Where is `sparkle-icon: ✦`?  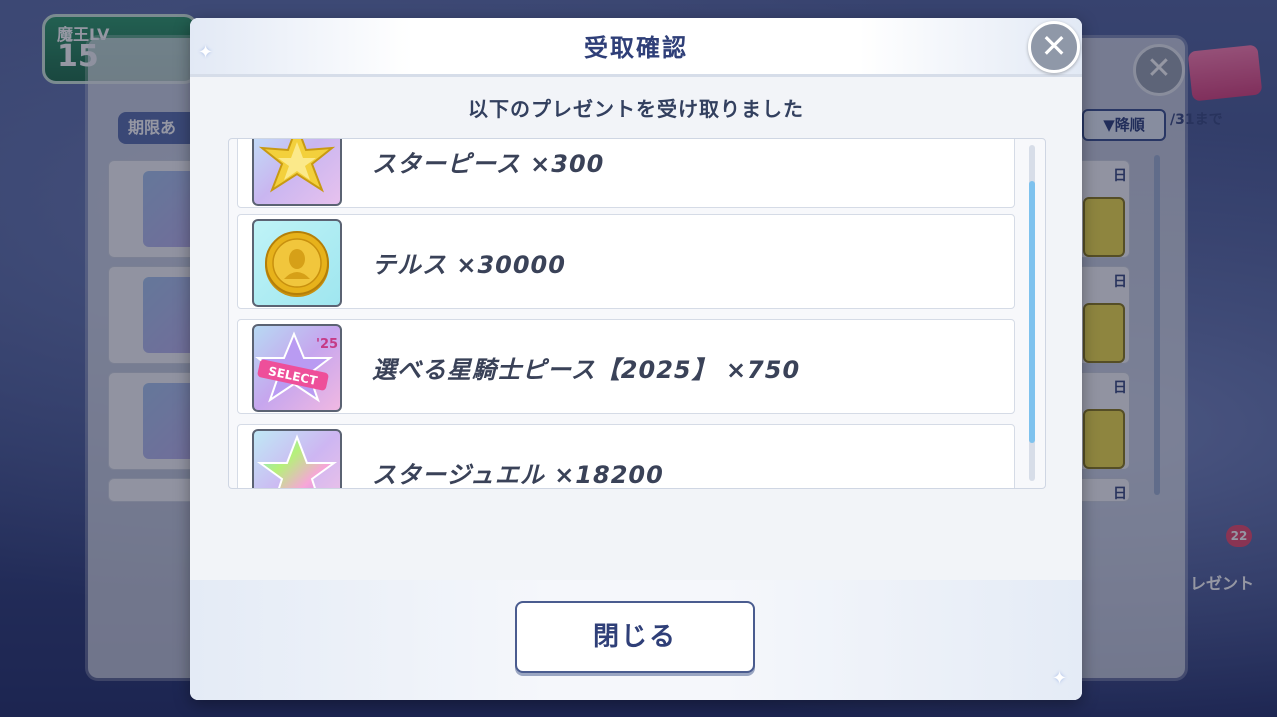
sparkle-icon: ✦ is located at coordinates (1060, 678).